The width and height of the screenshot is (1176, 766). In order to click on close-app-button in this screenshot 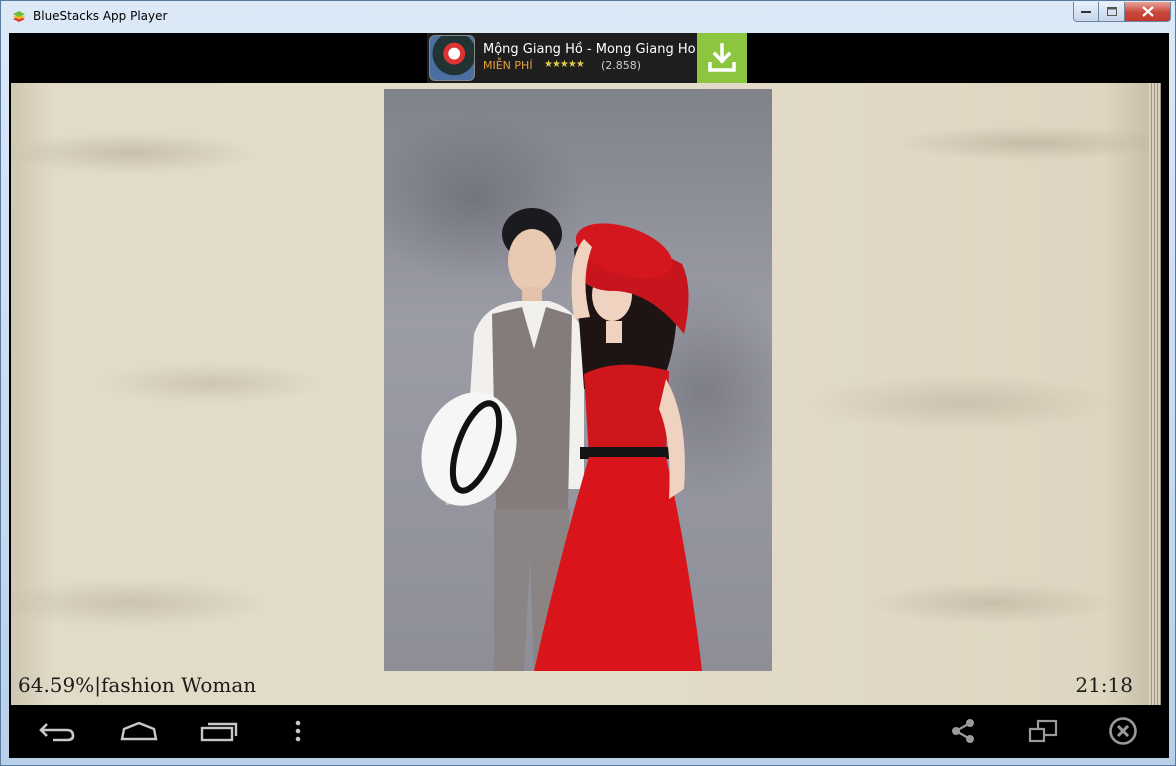, I will do `click(1123, 731)`.